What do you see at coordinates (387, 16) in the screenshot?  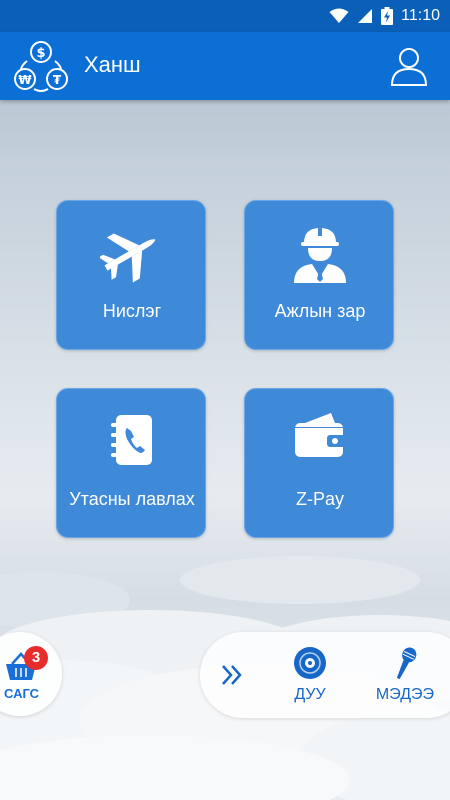 I see `battery-charging-icon` at bounding box center [387, 16].